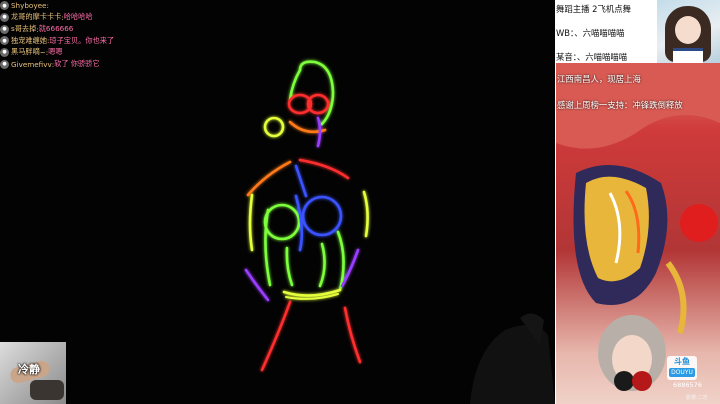 The width and height of the screenshot is (720, 404). What do you see at coordinates (682, 372) in the screenshot?
I see `douyu-logo-tag: DOUYU` at bounding box center [682, 372].